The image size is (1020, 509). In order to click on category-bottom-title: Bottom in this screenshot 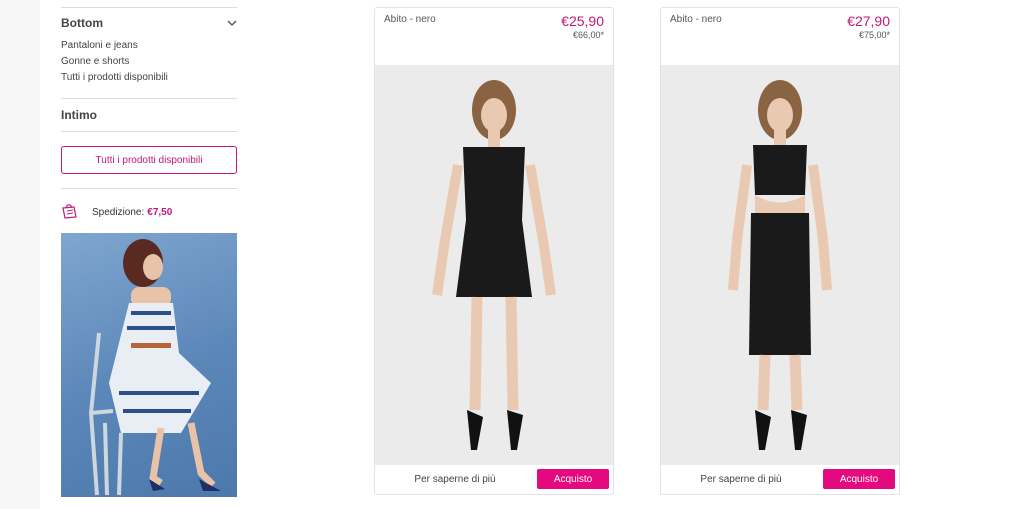, I will do `click(82, 23)`.